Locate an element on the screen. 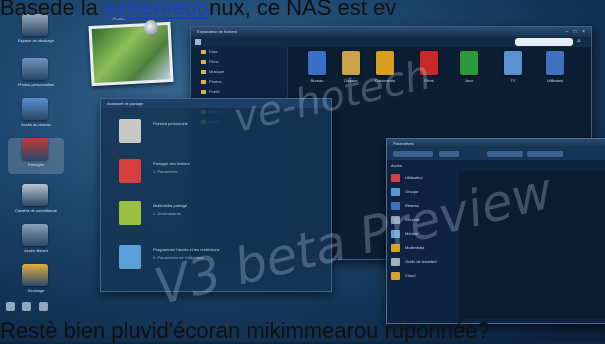 This screenshot has height=344, width=605. settings-item: Multimédia is located at coordinates (422, 248).